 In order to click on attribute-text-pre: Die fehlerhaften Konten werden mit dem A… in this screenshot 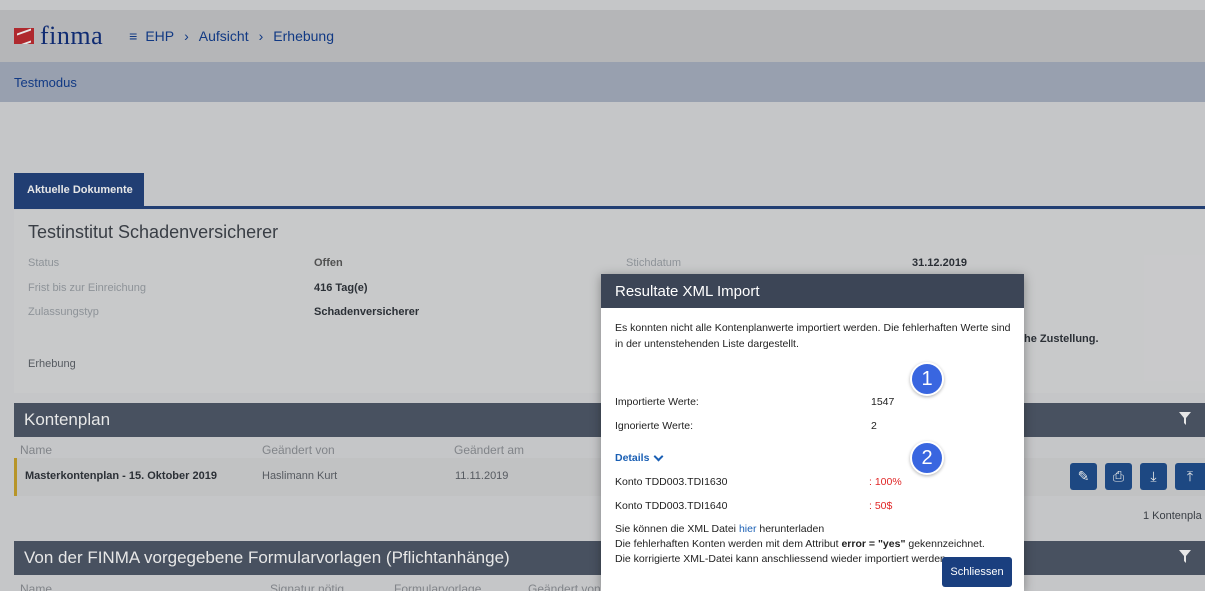, I will do `click(728, 544)`.